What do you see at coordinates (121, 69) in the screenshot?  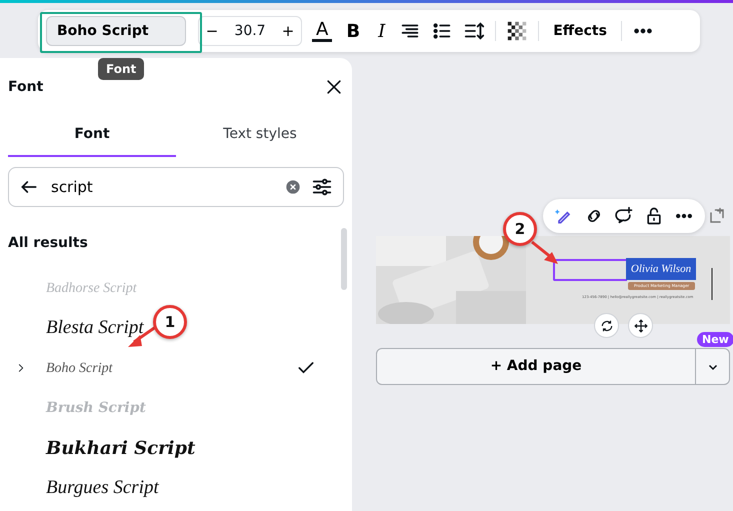 I see `tooltip: Font` at bounding box center [121, 69].